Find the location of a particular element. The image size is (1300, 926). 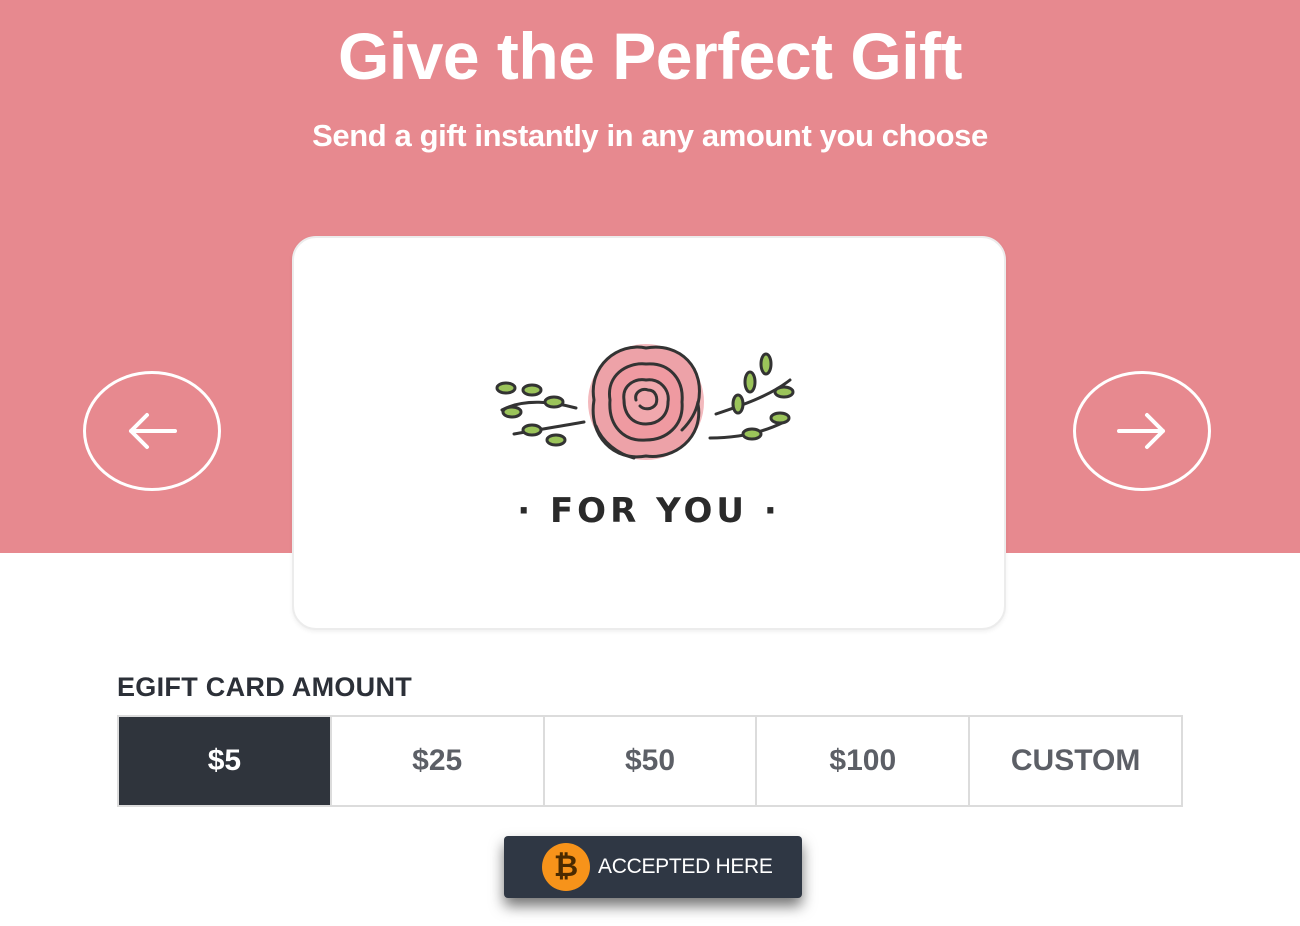

amount-option-custom: CUSTOM is located at coordinates (1074, 761).